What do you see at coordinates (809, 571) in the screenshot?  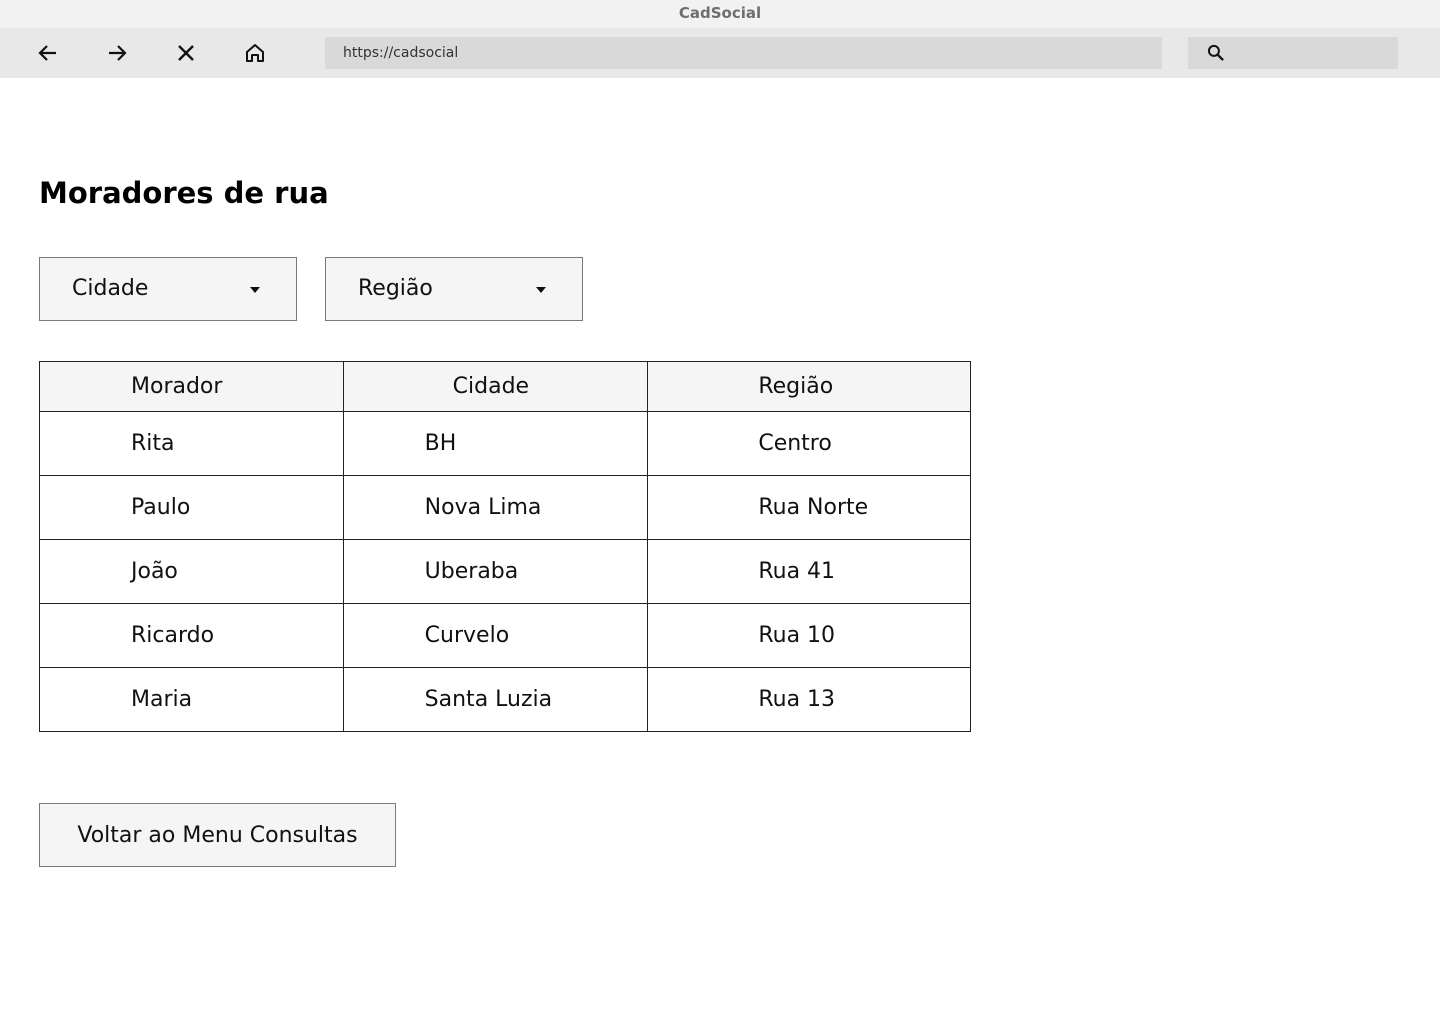 I see `cell-region: Rua 41` at bounding box center [809, 571].